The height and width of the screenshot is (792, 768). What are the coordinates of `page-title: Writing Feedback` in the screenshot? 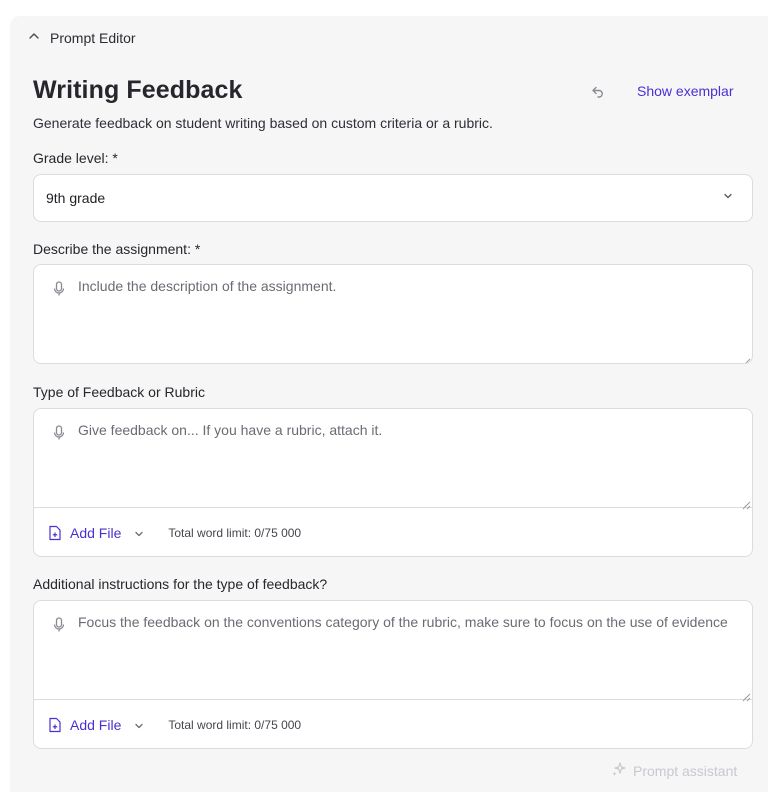 It's located at (138, 90).